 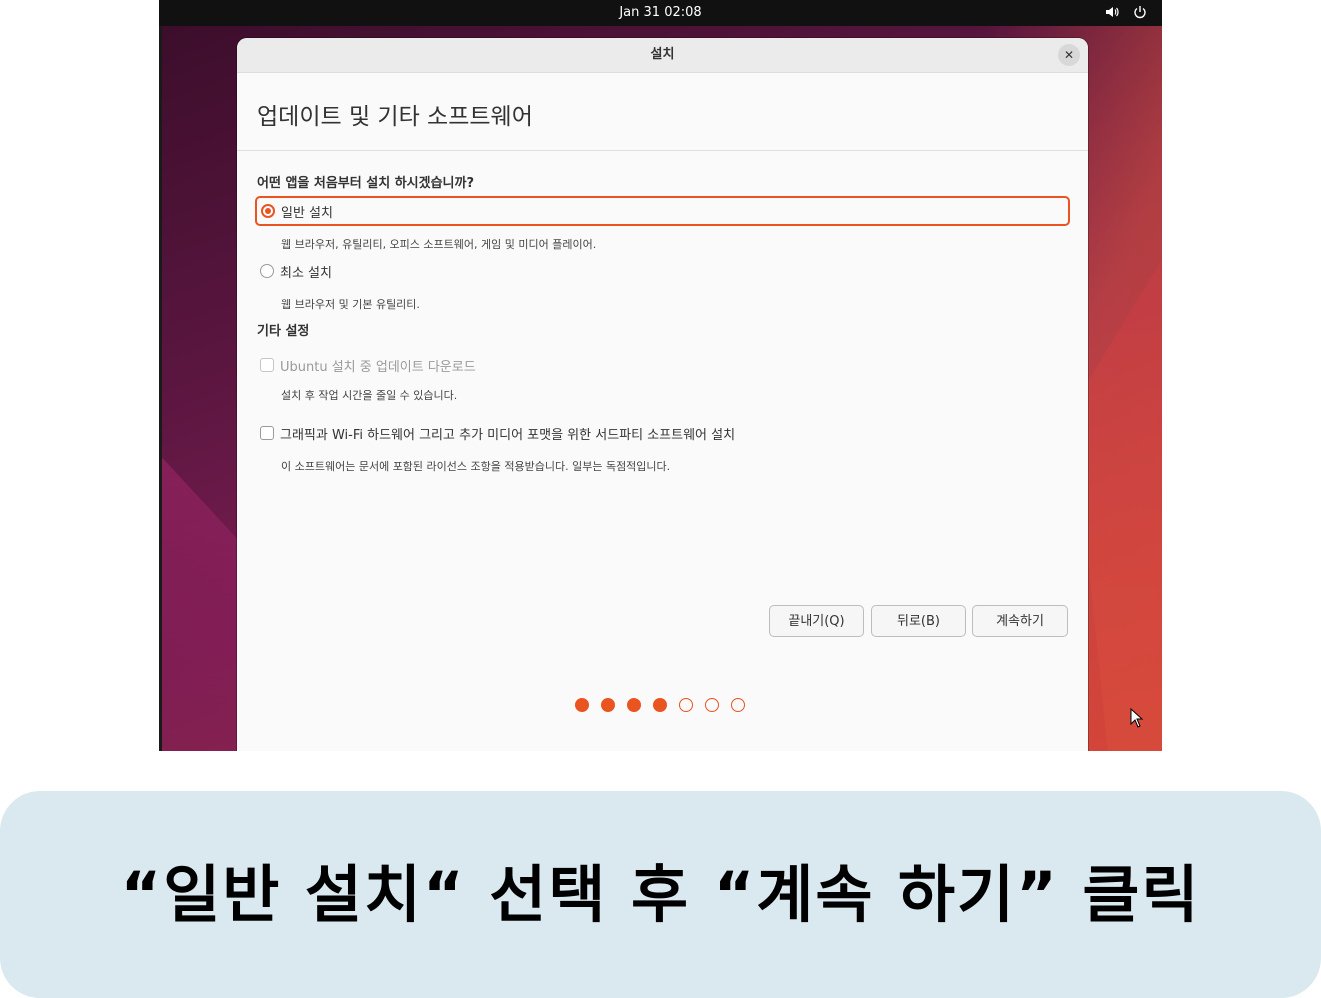 What do you see at coordinates (267, 271) in the screenshot?
I see `minimal-install-radio` at bounding box center [267, 271].